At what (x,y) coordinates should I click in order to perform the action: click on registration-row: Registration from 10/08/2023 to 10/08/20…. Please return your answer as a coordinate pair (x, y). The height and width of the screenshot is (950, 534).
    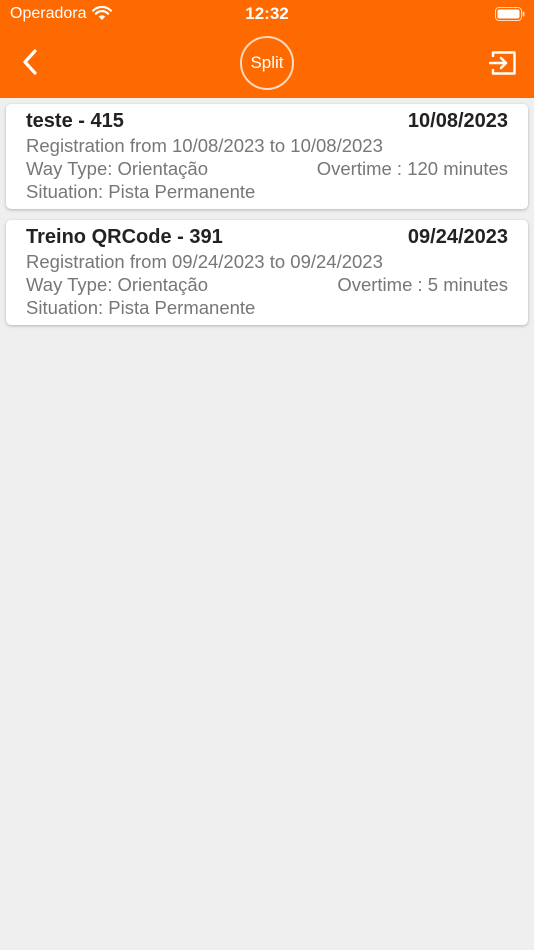
    Looking at the image, I should click on (267, 145).